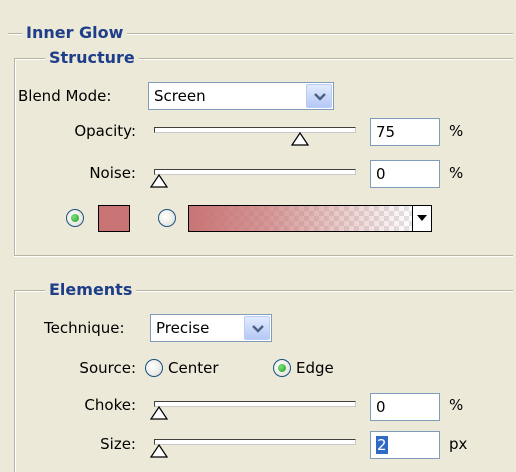  What do you see at coordinates (405, 132) in the screenshot?
I see `opacity-input: 75` at bounding box center [405, 132].